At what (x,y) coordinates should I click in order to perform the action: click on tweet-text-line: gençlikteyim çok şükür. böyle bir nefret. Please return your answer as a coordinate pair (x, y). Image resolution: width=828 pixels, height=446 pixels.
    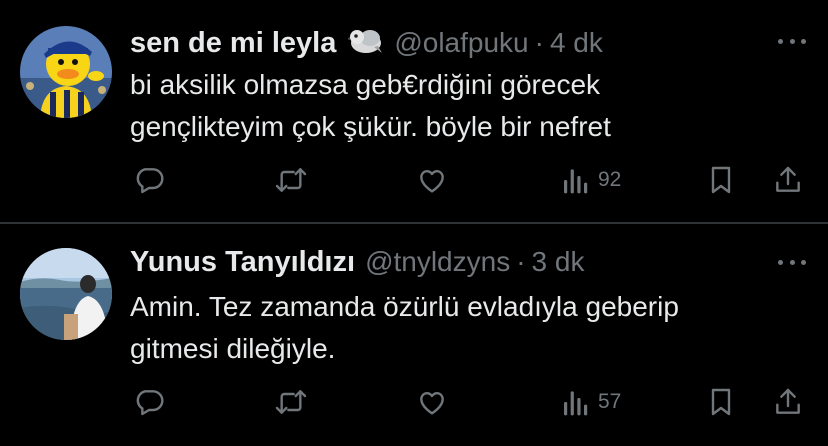
    Looking at the image, I should click on (370, 126).